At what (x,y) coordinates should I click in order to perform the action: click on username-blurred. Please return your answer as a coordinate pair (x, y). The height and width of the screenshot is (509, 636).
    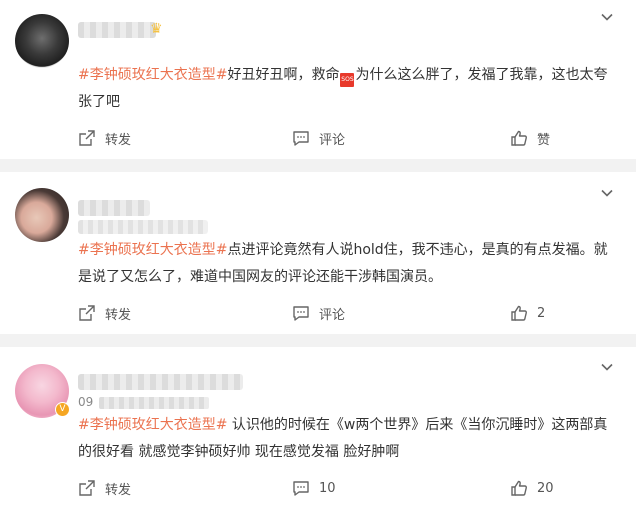
    Looking at the image, I should click on (160, 382).